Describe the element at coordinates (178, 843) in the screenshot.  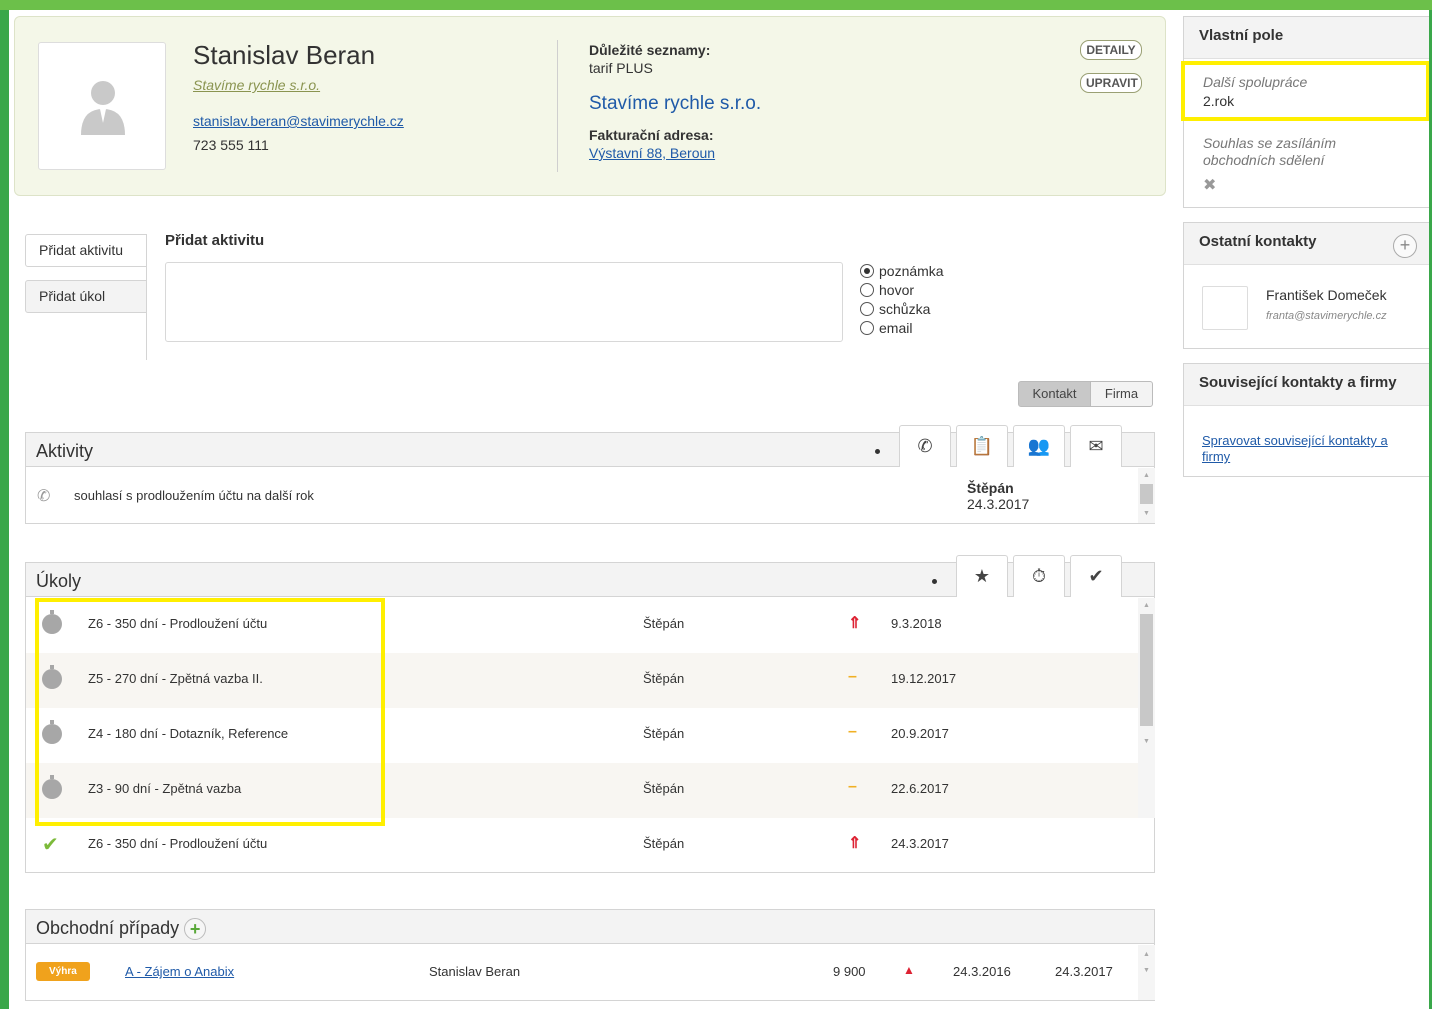
I see `task-title: Z6 - 350 dní - Prodloužení účtu` at that location.